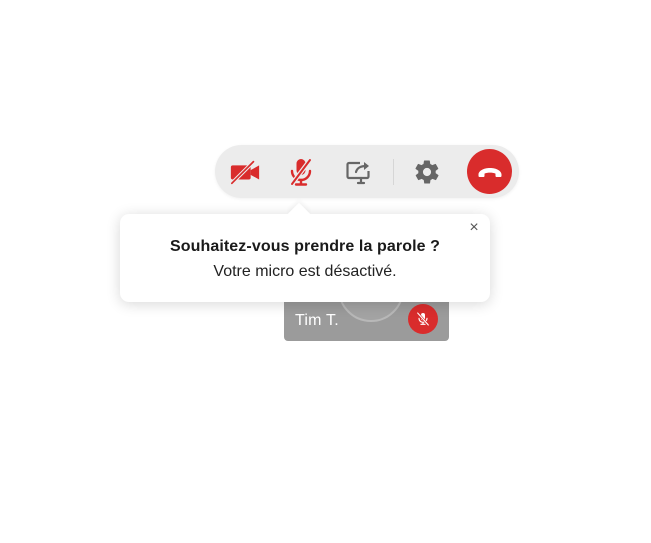 The image size is (651, 543). I want to click on gear-icon, so click(427, 172).